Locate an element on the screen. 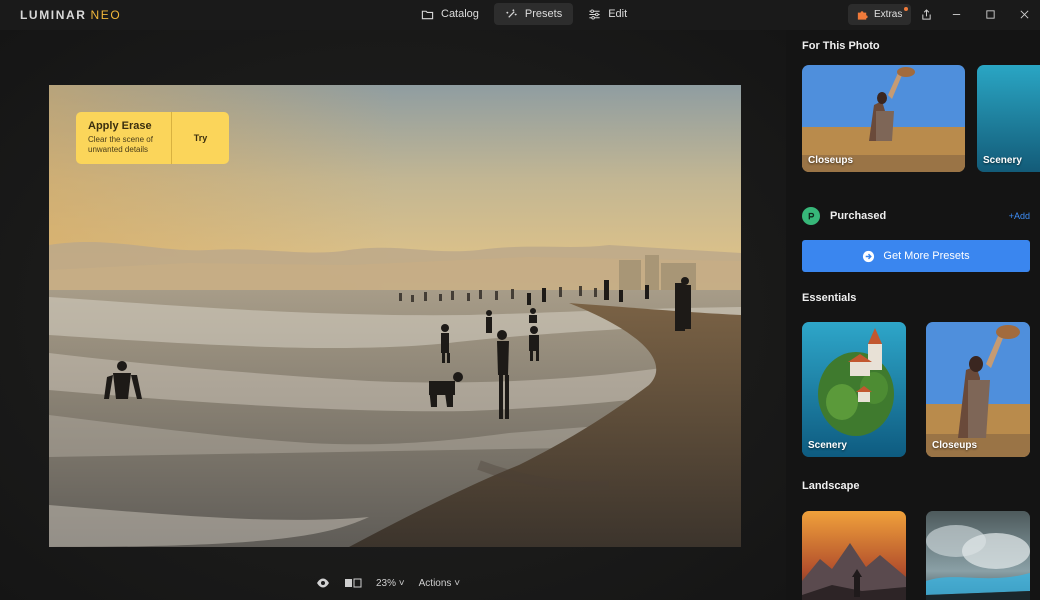  for-this-photo-title: For This Photo is located at coordinates (841, 46).